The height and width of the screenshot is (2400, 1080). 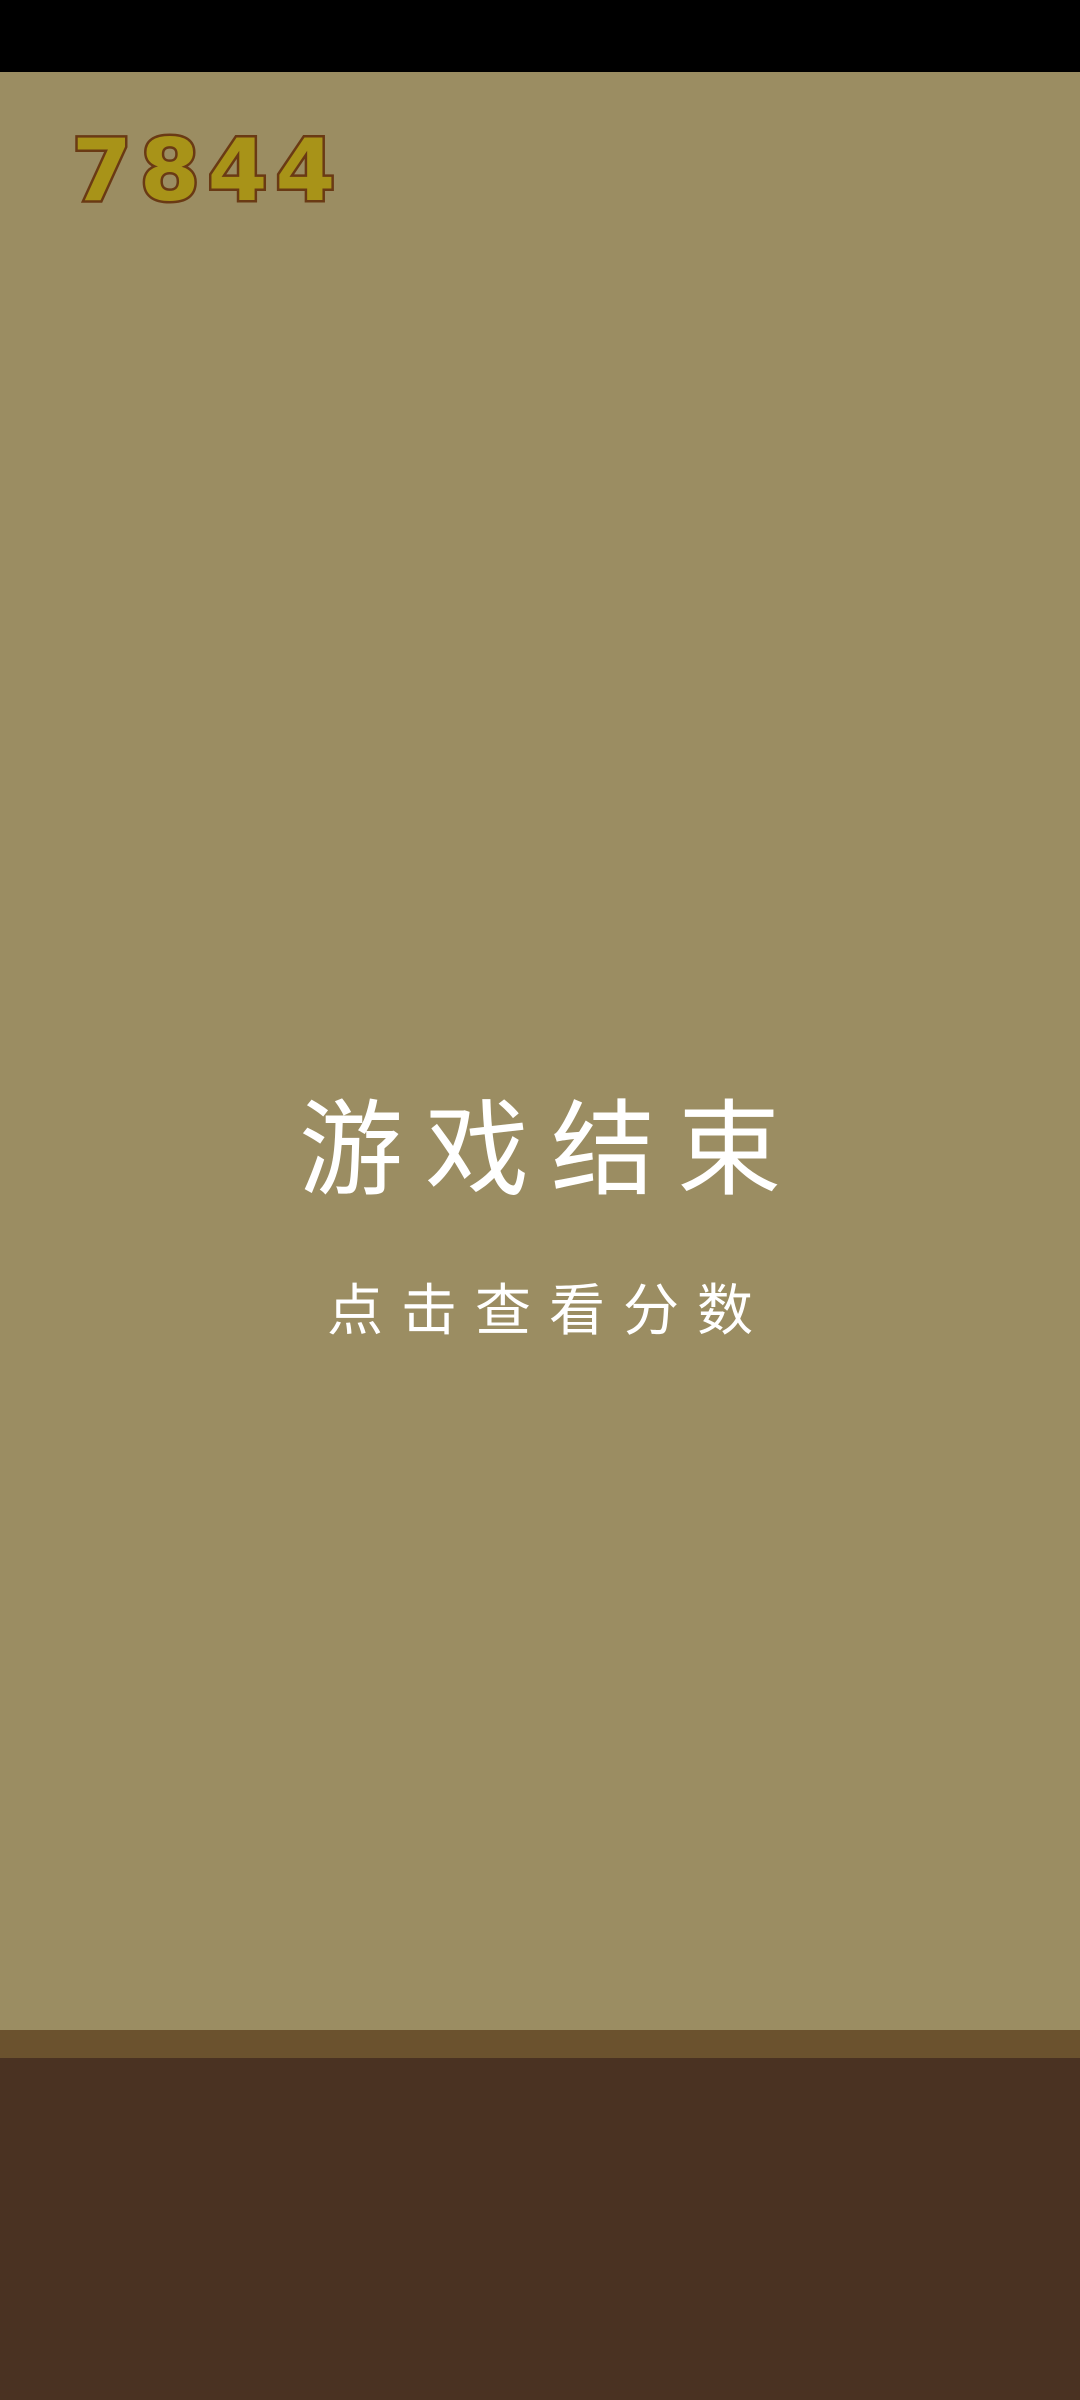 I want to click on game-over-title: 游戏结束, so click(x=550, y=1150).